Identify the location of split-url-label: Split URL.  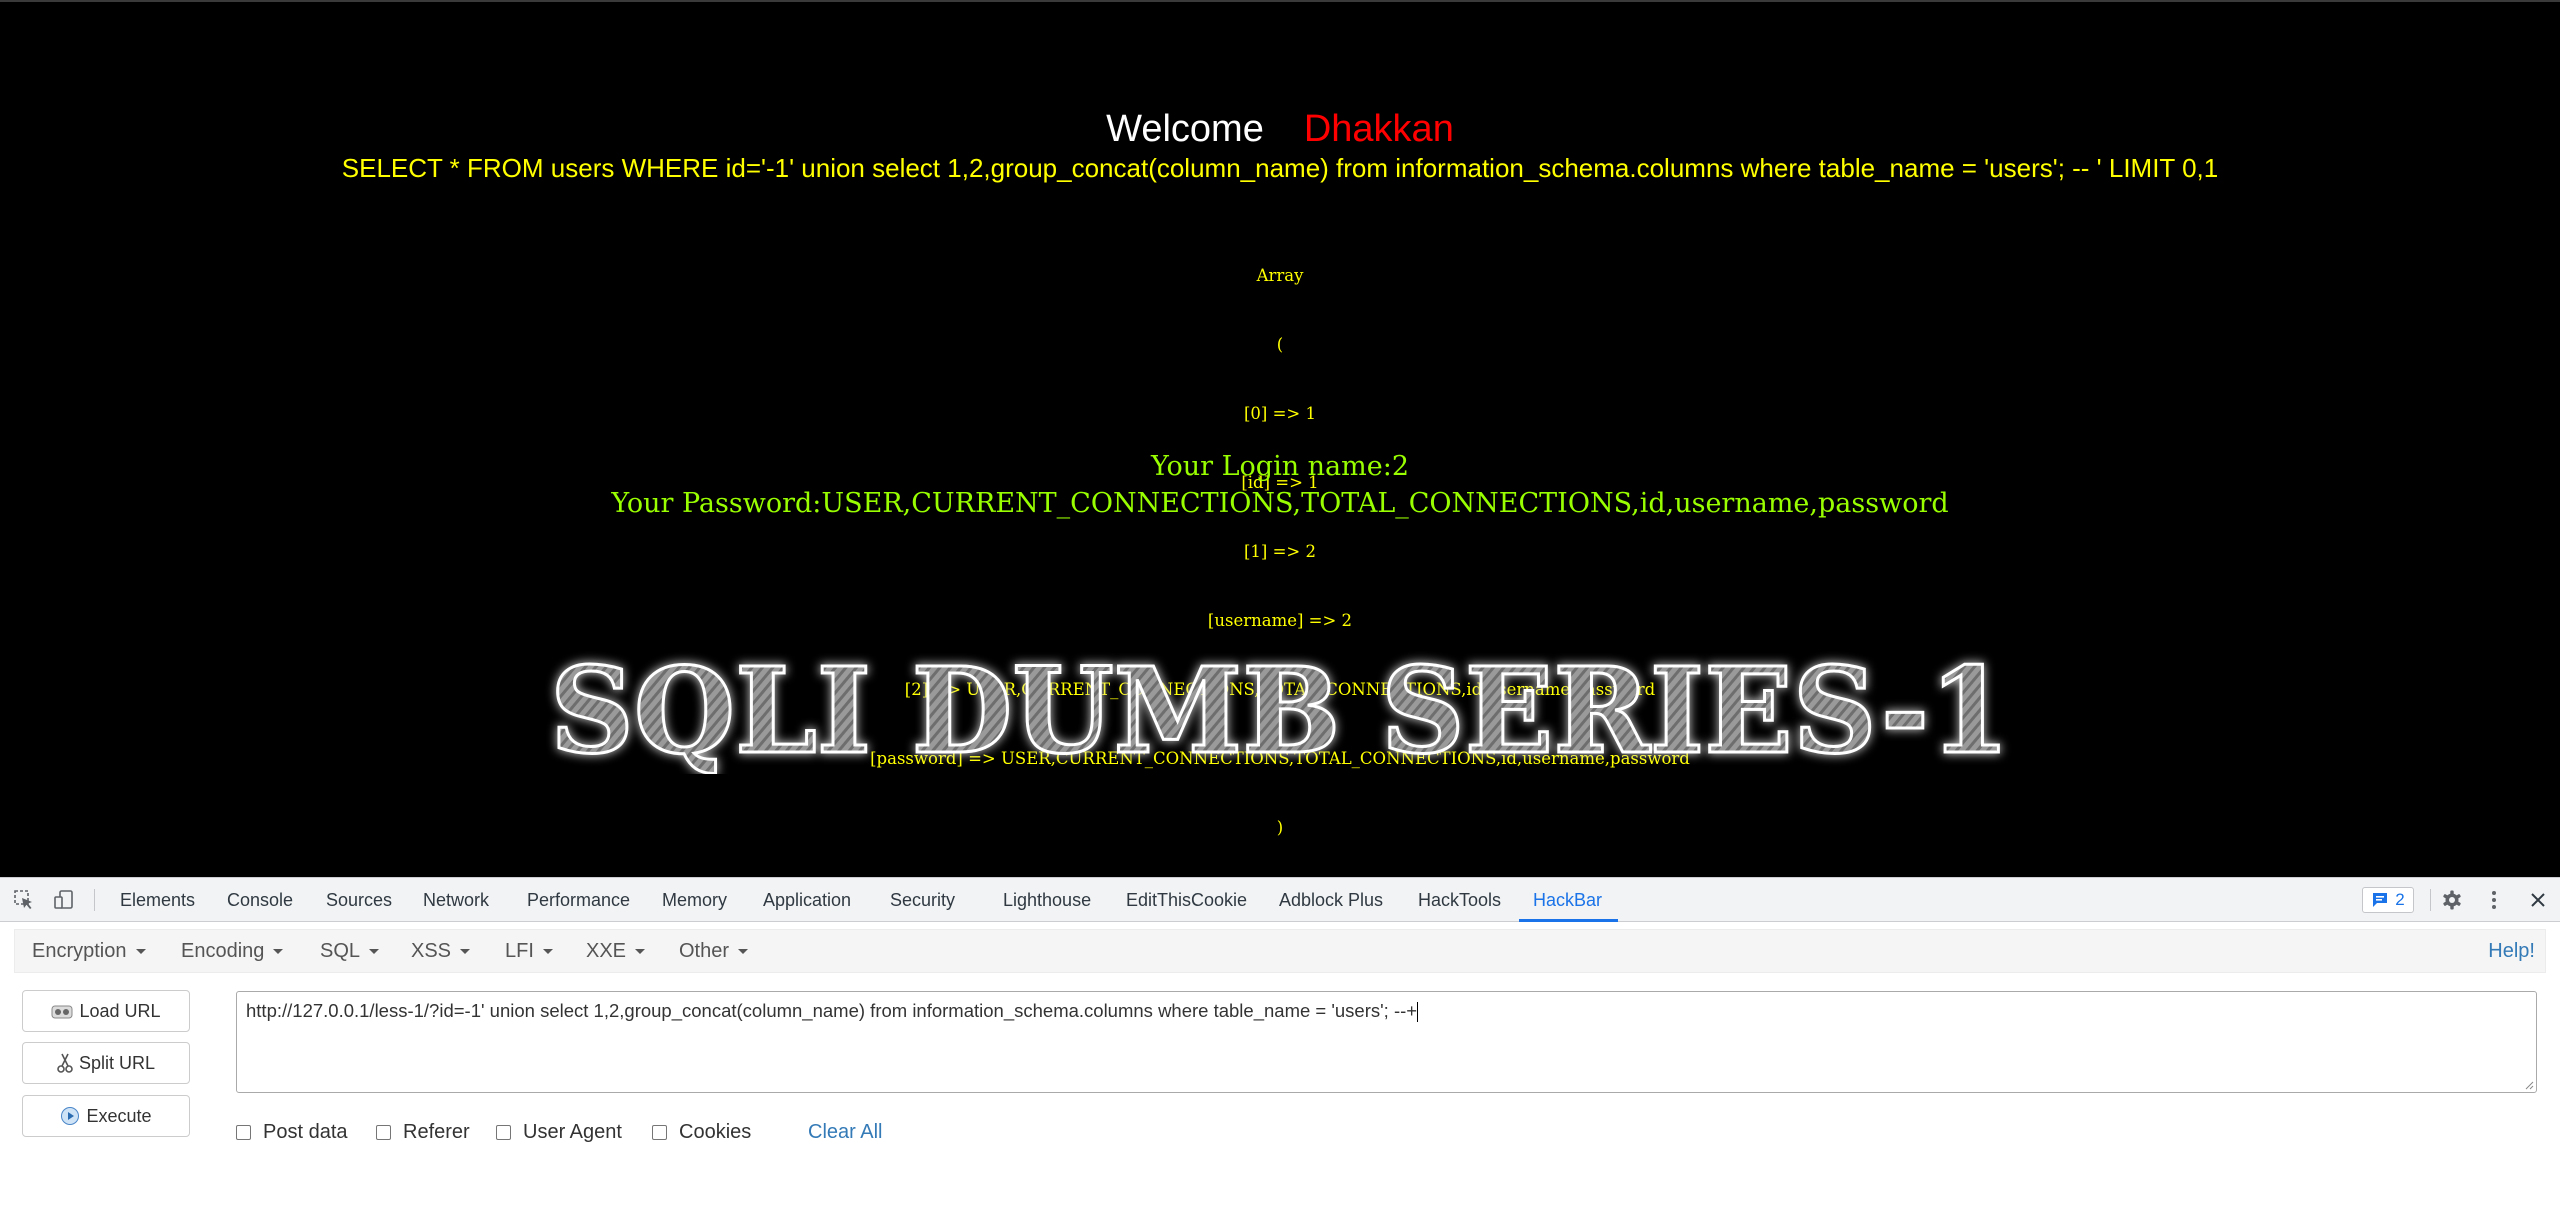
(117, 1062).